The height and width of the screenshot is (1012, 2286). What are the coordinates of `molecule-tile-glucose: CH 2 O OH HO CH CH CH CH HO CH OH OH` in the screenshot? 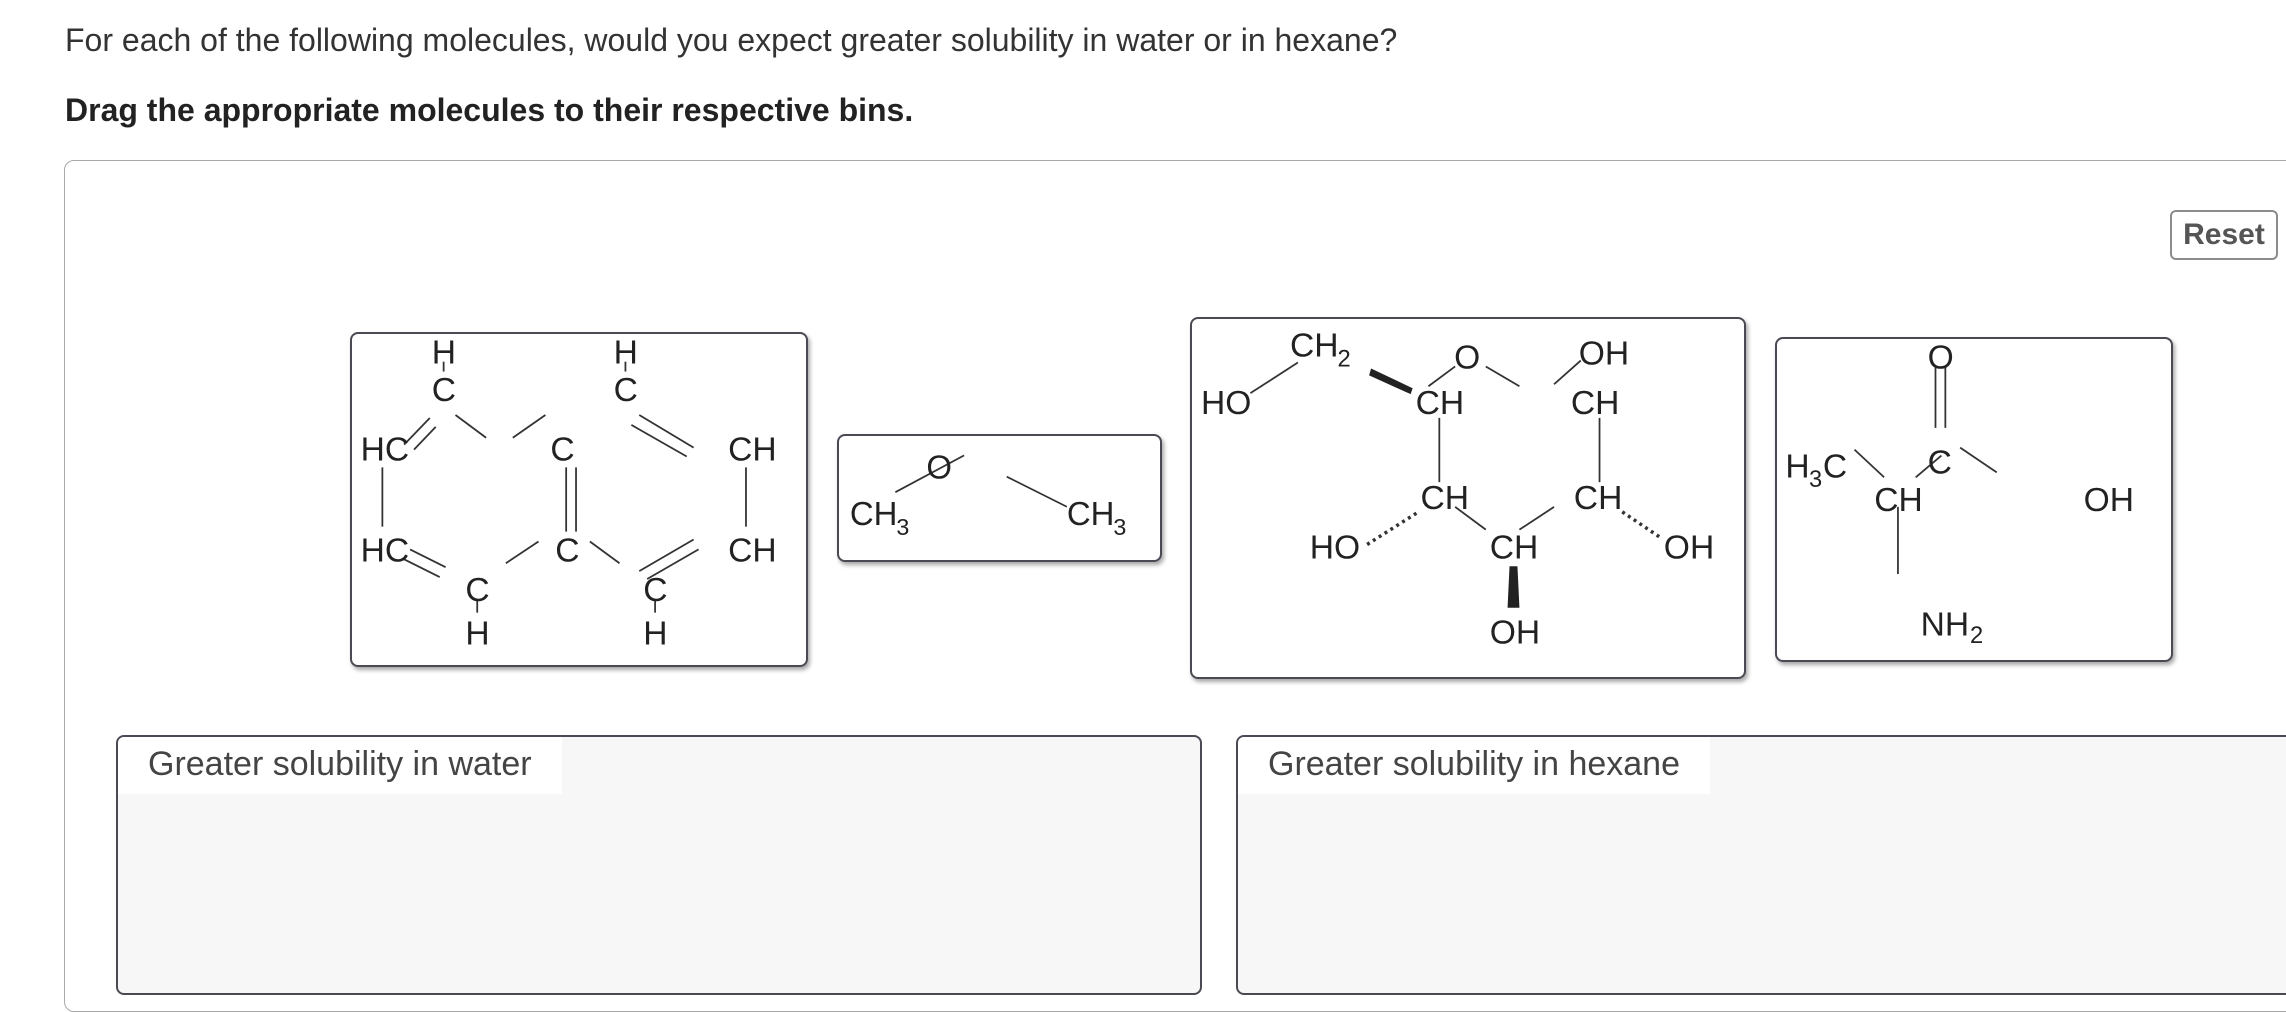 It's located at (1468, 498).